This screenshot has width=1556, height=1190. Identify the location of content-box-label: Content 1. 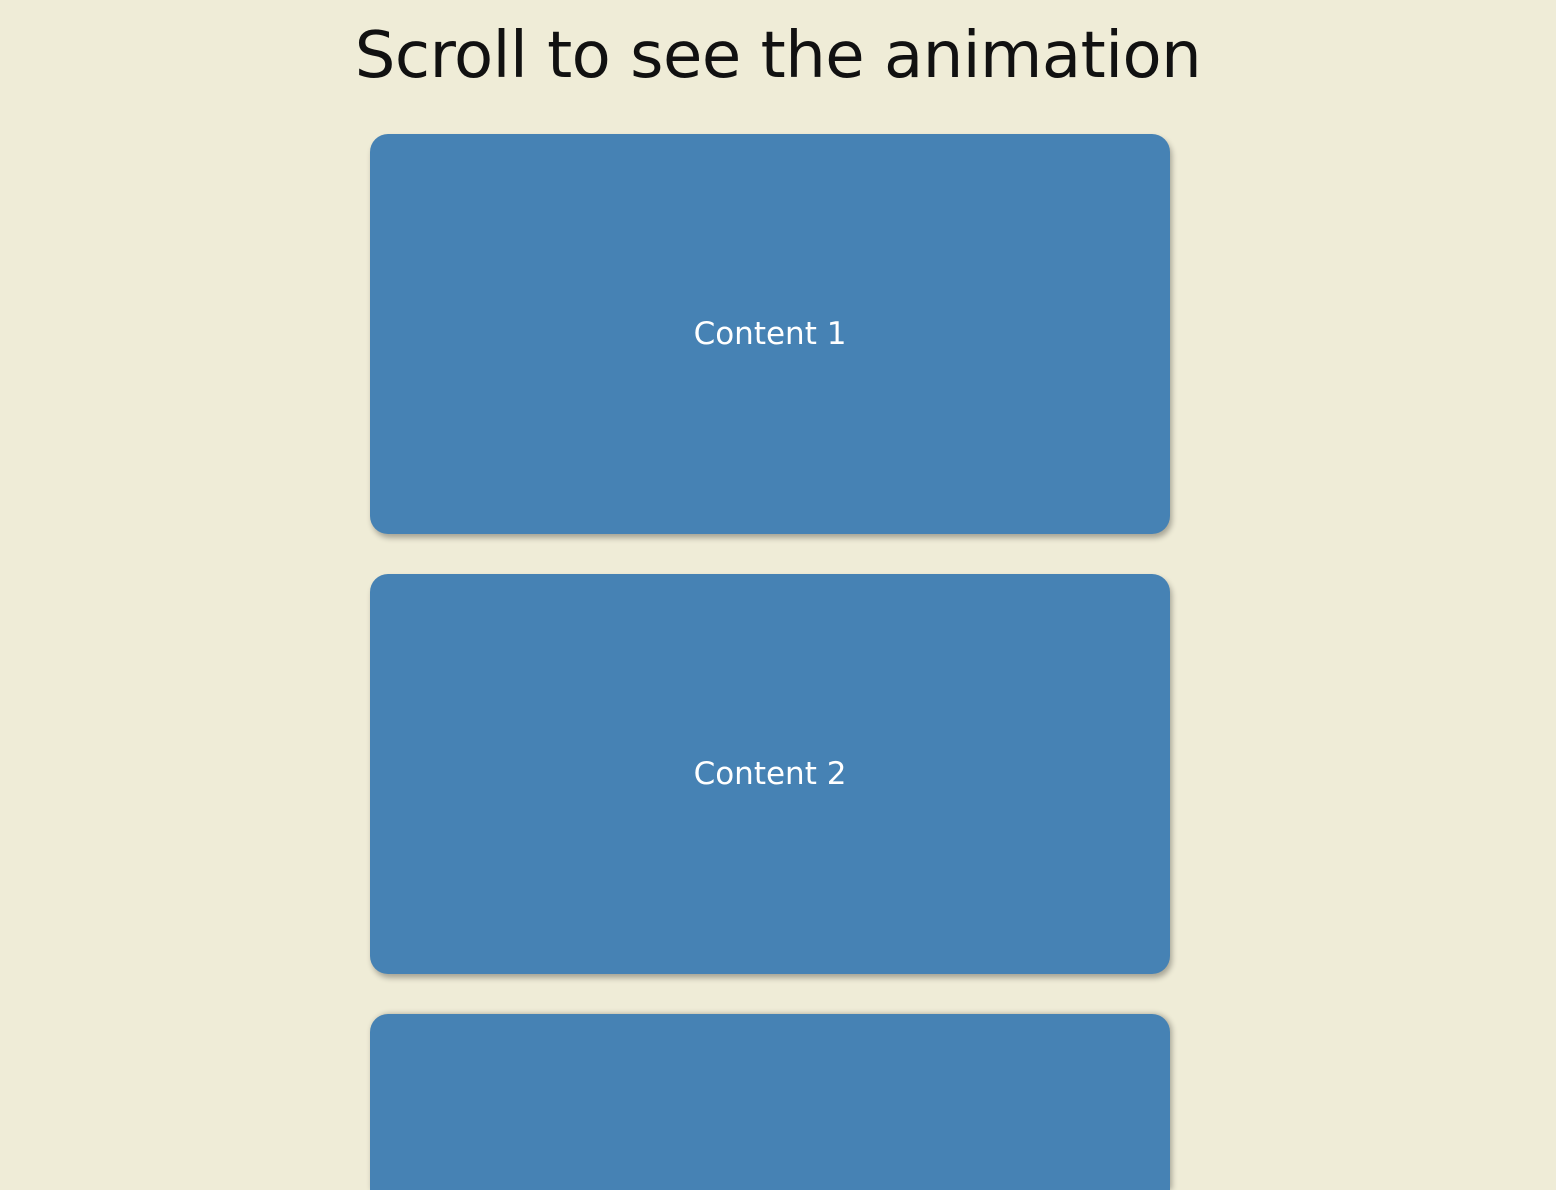
(770, 334).